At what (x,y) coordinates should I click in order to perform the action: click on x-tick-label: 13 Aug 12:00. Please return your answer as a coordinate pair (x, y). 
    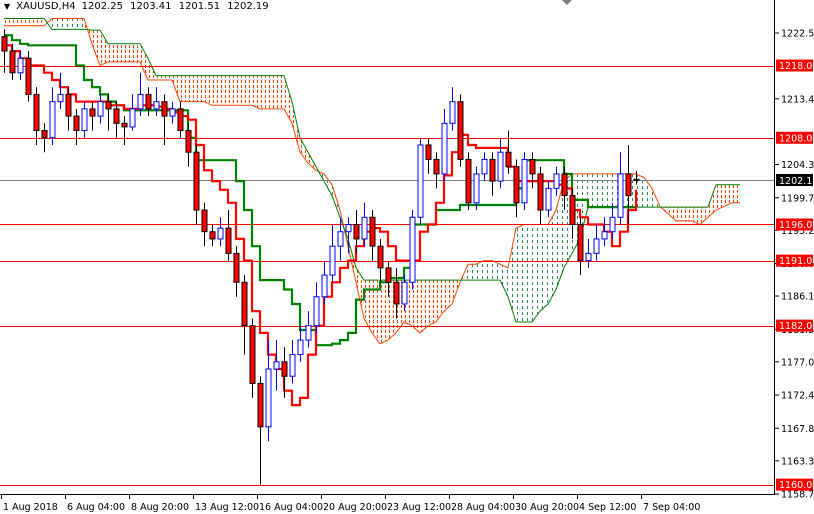
    Looking at the image, I should click on (227, 507).